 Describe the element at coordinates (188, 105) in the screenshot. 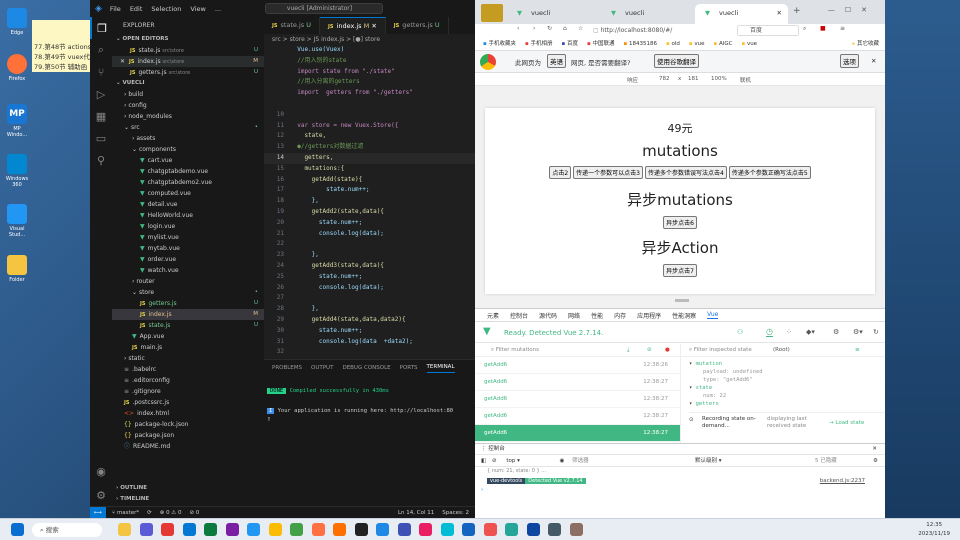

I see `tree-item: › config` at that location.